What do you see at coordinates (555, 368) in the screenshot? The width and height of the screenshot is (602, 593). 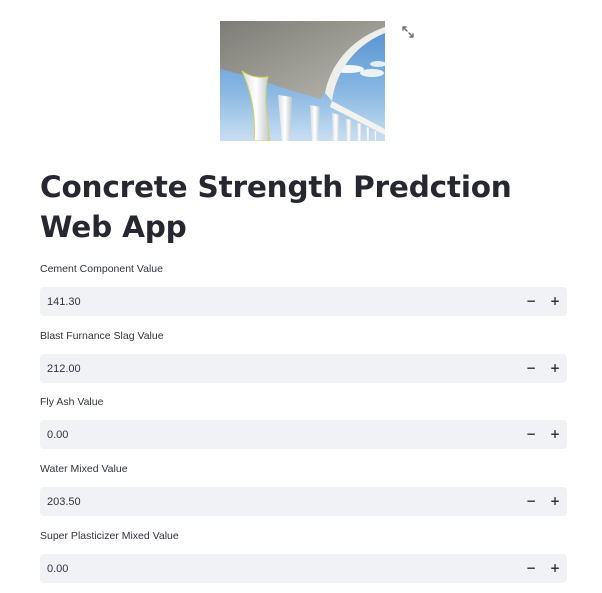 I see `slag-increment-button: +` at bounding box center [555, 368].